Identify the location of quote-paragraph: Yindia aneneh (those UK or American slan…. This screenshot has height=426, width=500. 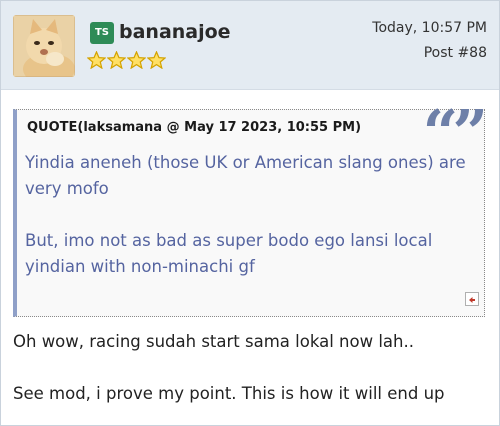
(245, 175).